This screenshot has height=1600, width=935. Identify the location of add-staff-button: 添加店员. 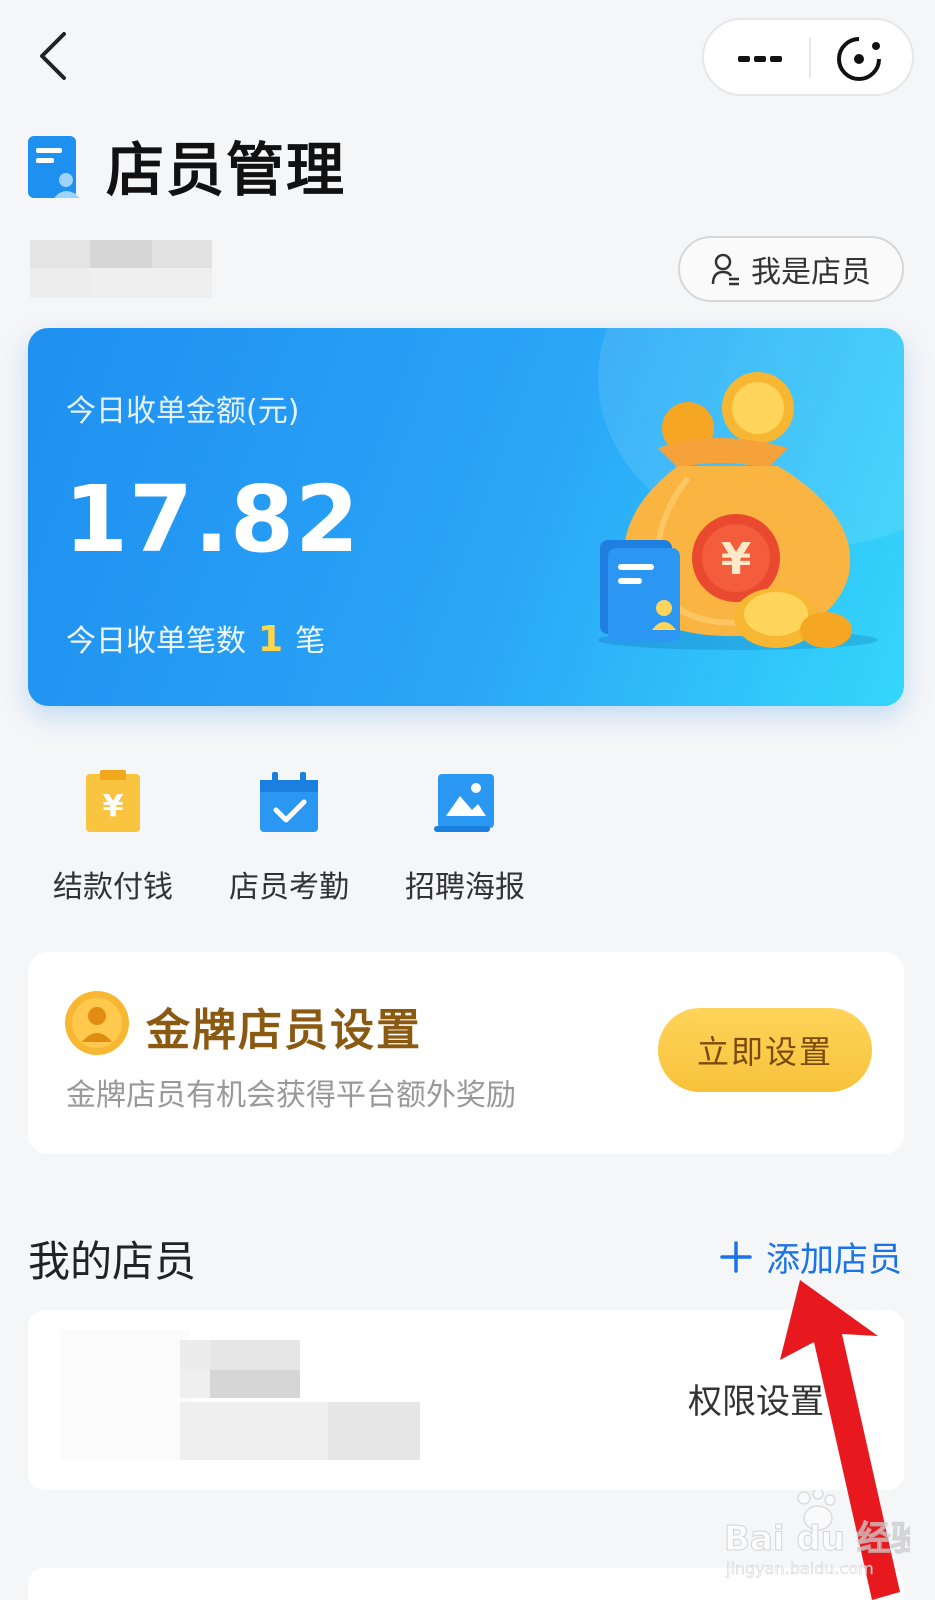
(811, 1256).